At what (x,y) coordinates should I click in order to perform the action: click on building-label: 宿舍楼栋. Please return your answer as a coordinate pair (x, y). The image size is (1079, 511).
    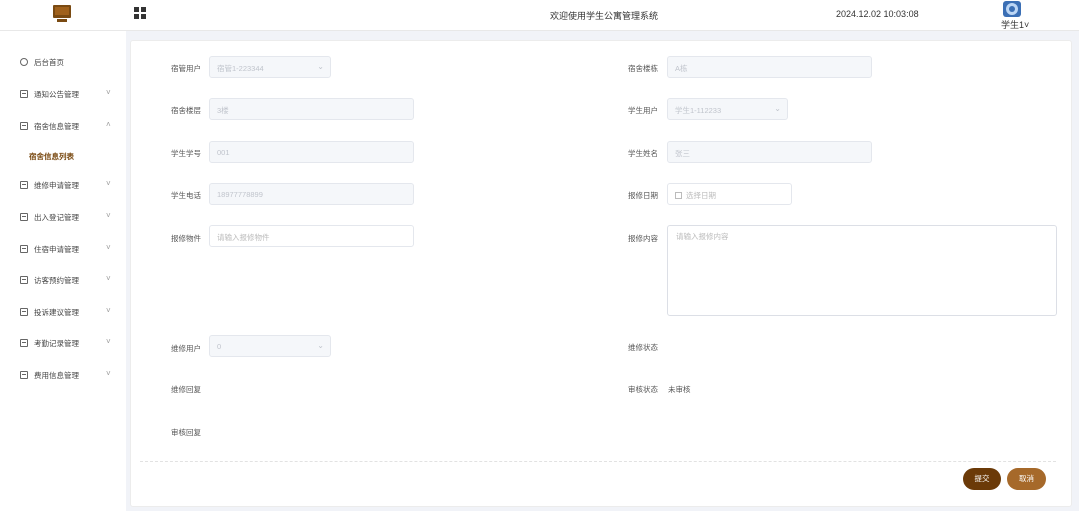
    Looking at the image, I should click on (643, 68).